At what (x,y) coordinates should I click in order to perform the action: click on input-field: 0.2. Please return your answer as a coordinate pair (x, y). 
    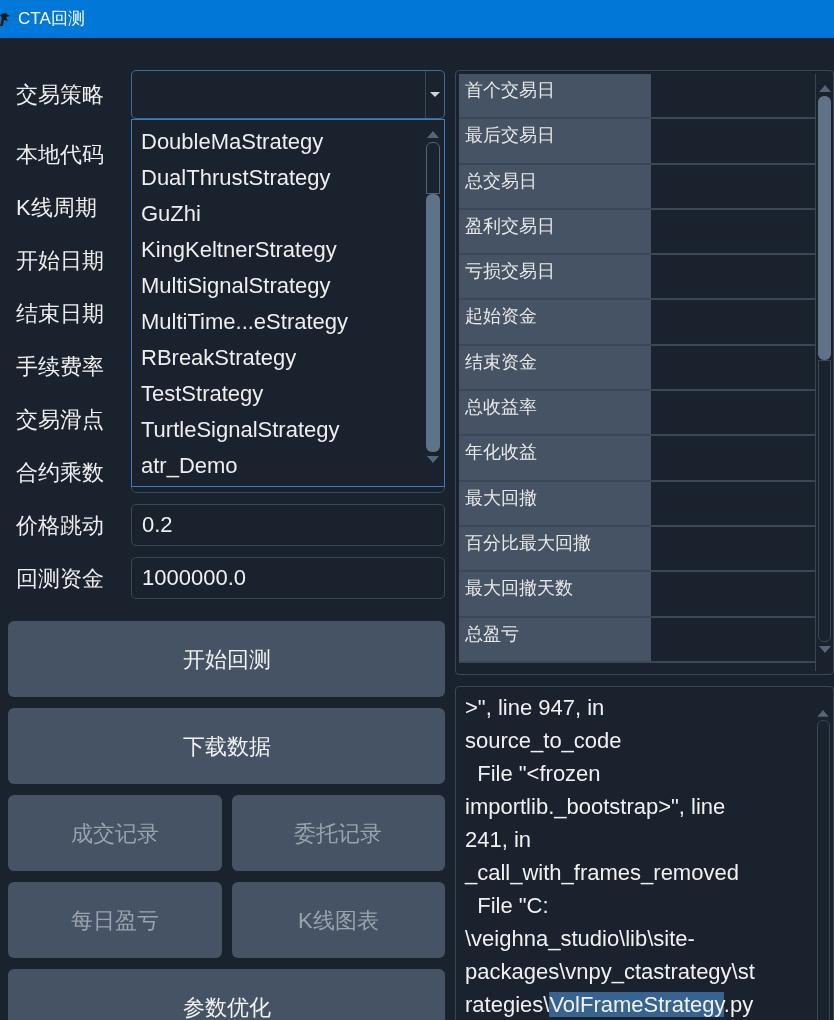
    Looking at the image, I should click on (288, 525).